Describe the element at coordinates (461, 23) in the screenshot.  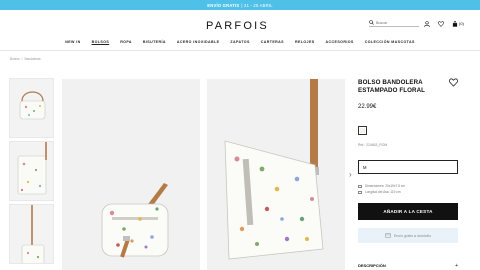
I see `cart-count: (0)` at that location.